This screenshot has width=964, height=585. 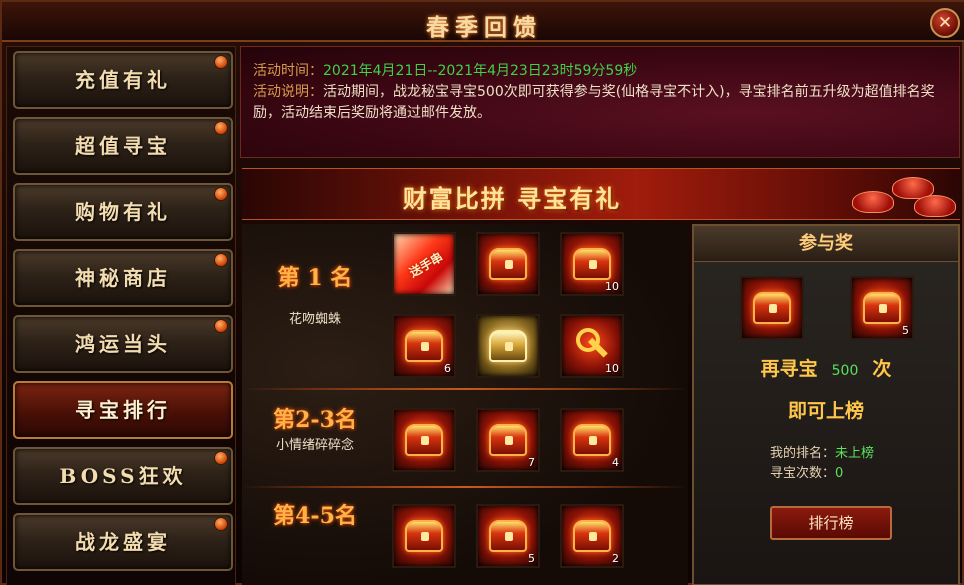 I want to click on leaderboard-button: 排行榜, so click(x=831, y=523).